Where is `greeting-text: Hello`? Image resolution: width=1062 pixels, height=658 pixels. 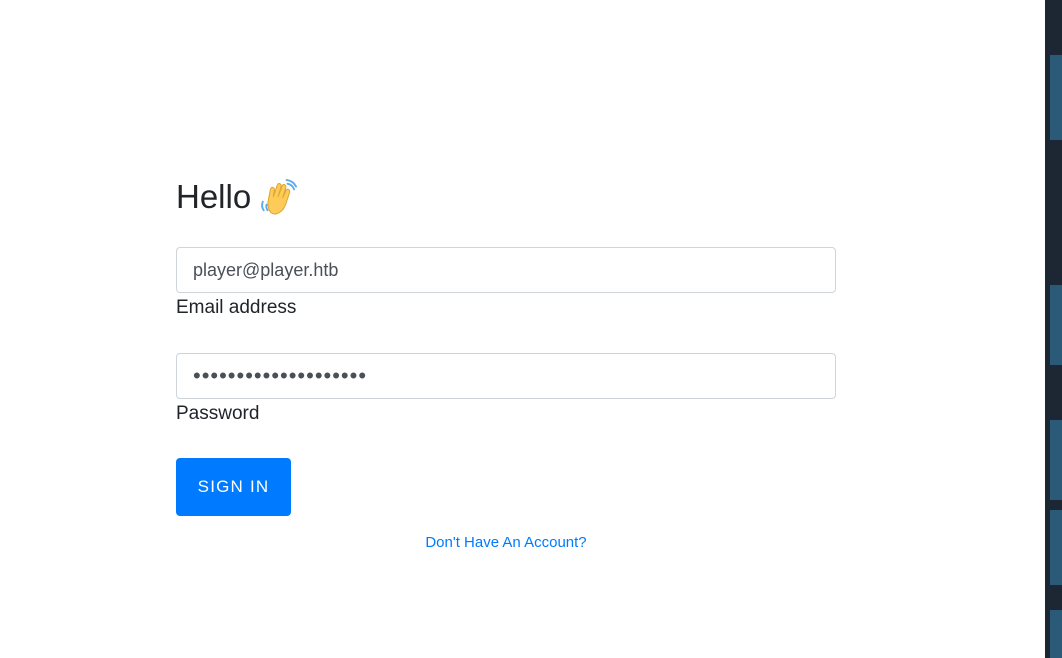 greeting-text: Hello is located at coordinates (214, 196).